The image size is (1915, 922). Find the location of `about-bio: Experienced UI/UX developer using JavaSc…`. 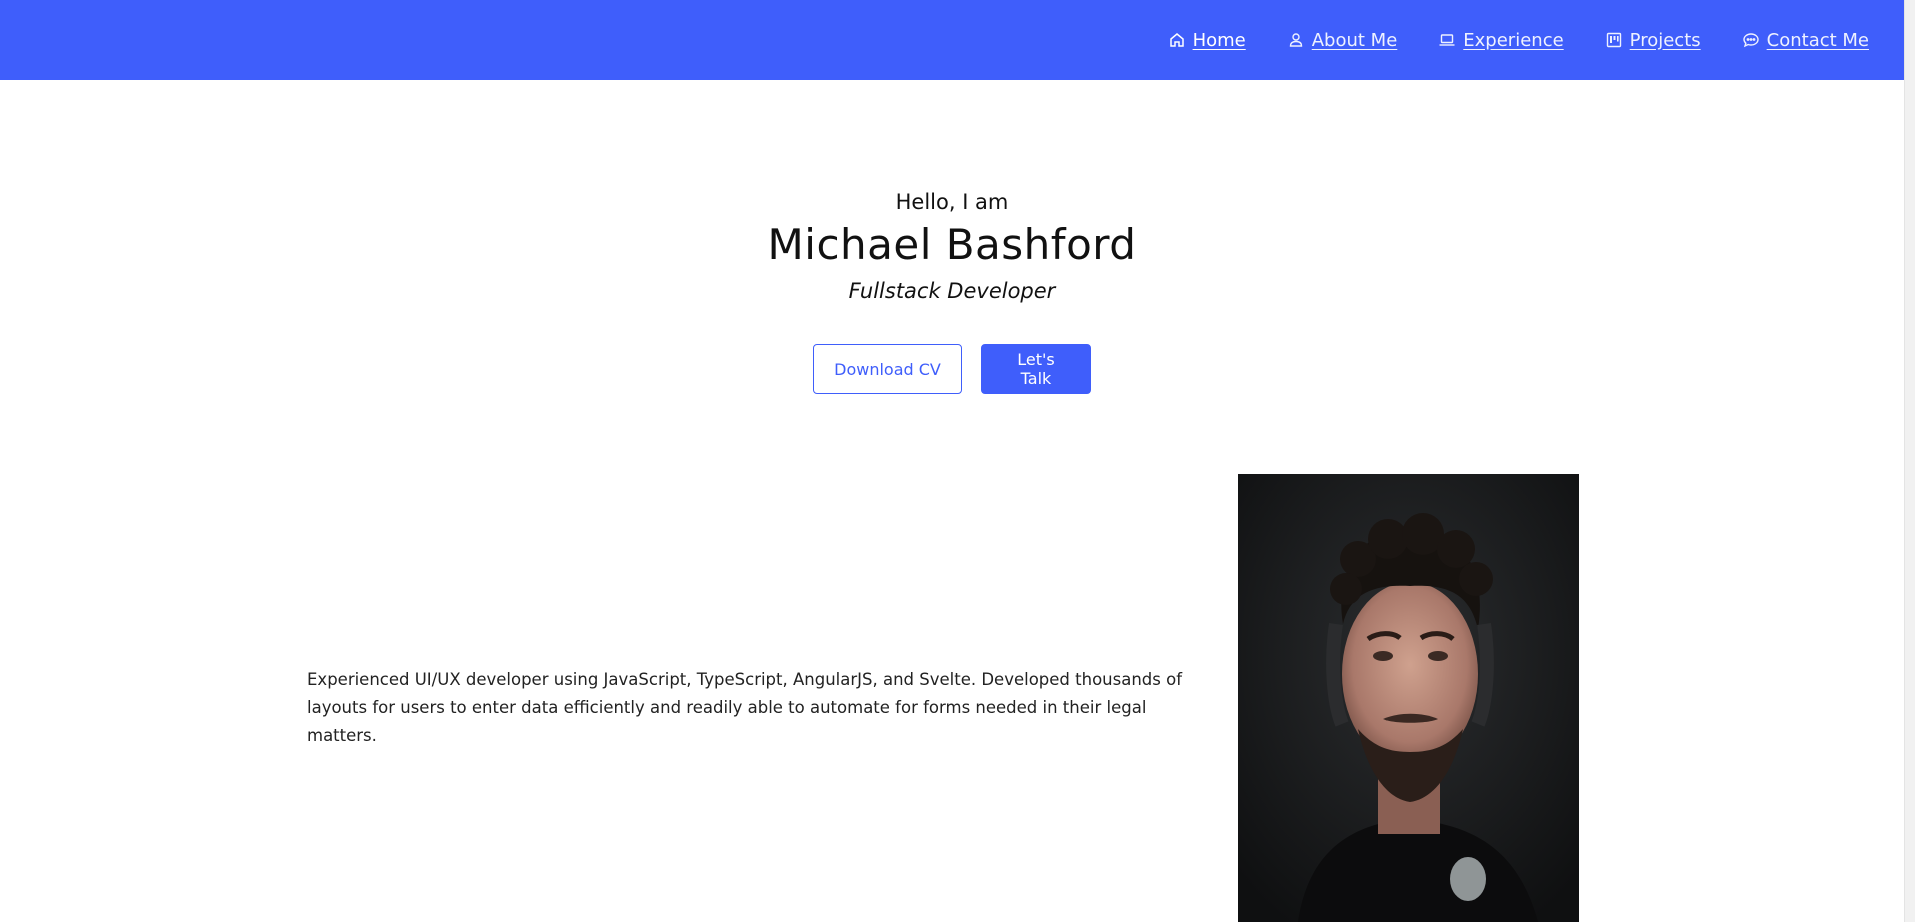

about-bio: Experienced UI/UX developer using JavaSc… is located at coordinates (745, 707).